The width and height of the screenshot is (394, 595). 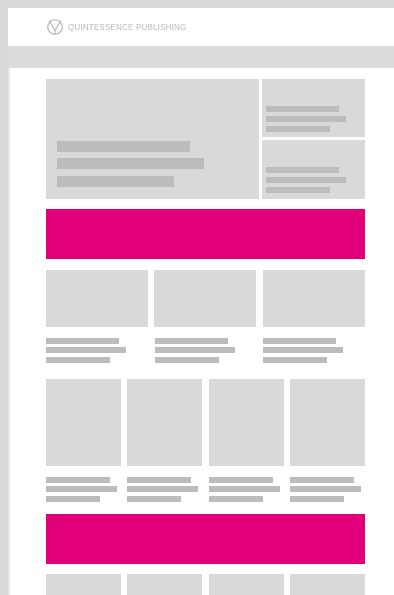 What do you see at coordinates (55, 27) in the screenshot?
I see `quintessence-logo-icon` at bounding box center [55, 27].